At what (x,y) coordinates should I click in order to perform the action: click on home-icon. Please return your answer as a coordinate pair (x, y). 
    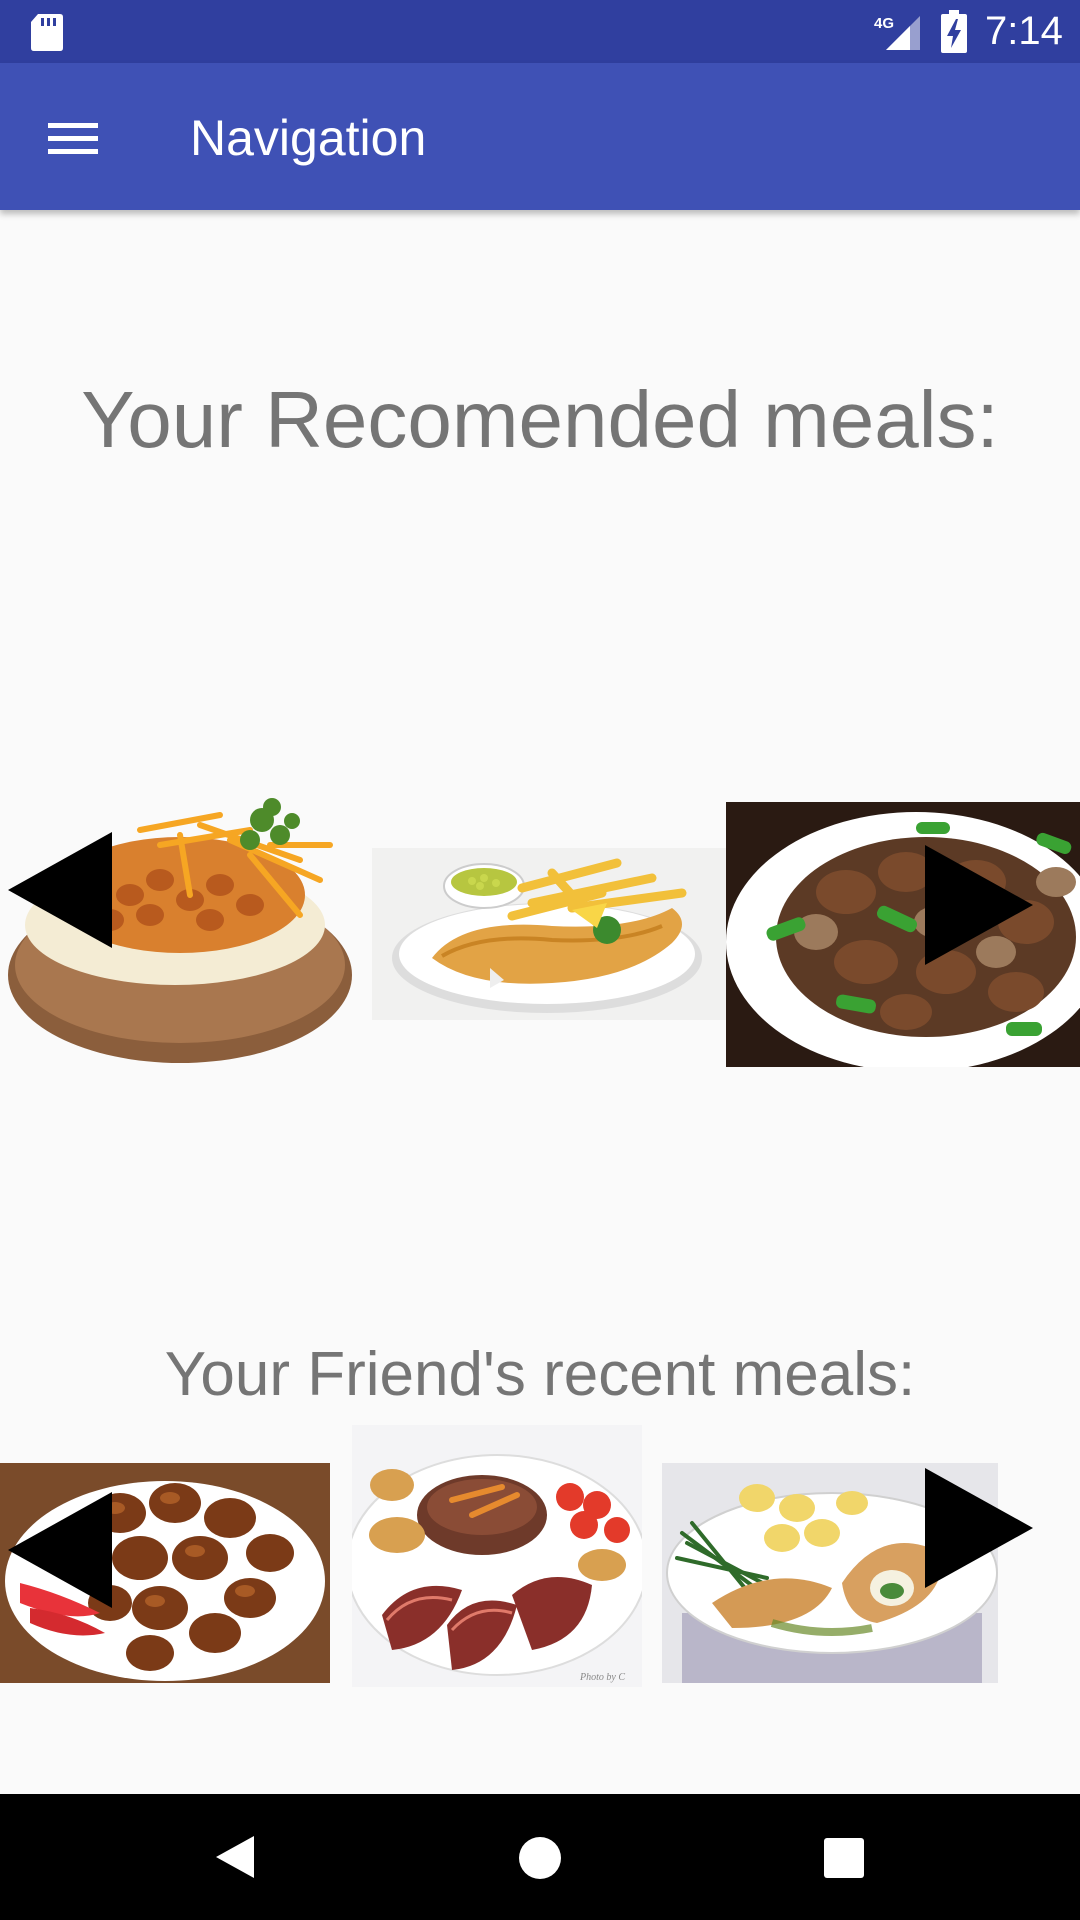
    Looking at the image, I should click on (540, 1858).